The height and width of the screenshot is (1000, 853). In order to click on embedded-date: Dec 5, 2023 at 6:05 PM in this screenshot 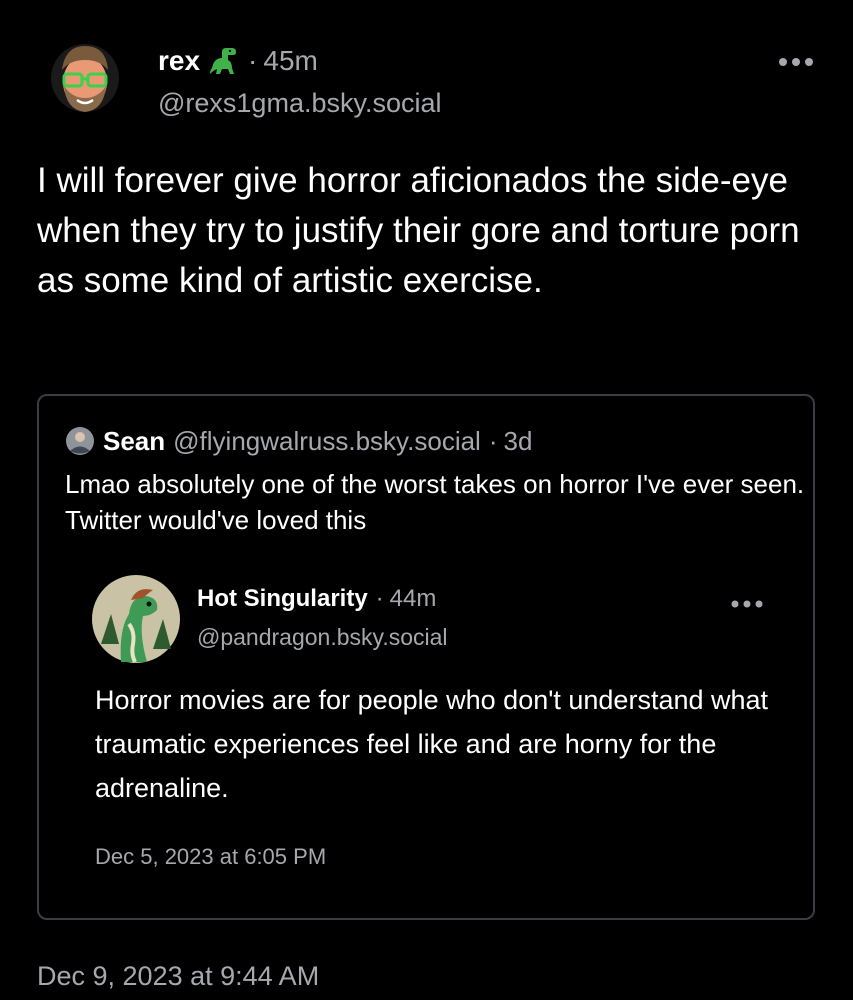, I will do `click(211, 856)`.